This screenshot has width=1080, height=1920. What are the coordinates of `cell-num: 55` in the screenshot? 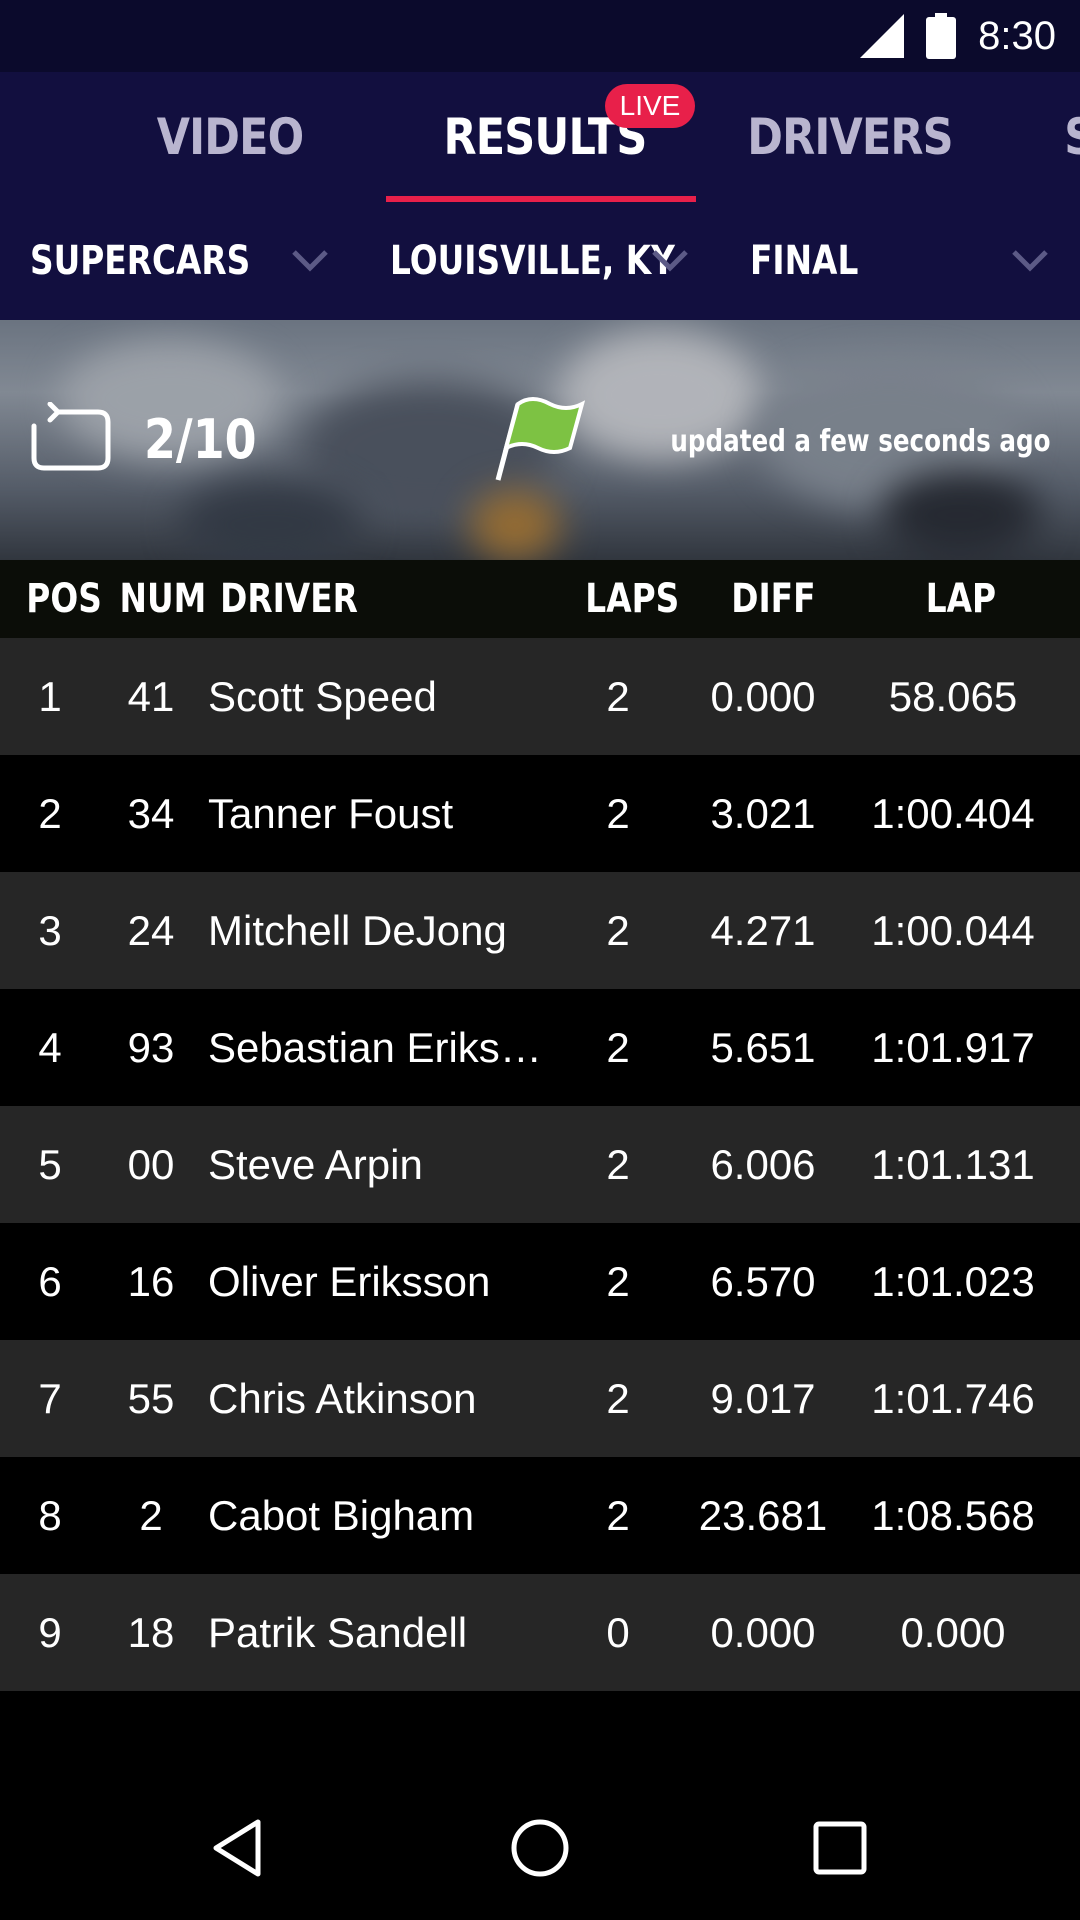 It's located at (151, 1398).